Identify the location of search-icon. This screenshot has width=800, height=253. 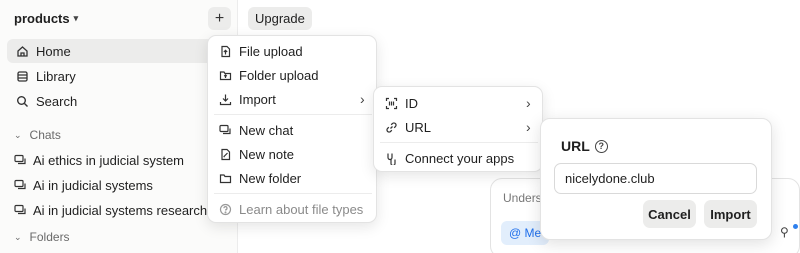
(22, 101).